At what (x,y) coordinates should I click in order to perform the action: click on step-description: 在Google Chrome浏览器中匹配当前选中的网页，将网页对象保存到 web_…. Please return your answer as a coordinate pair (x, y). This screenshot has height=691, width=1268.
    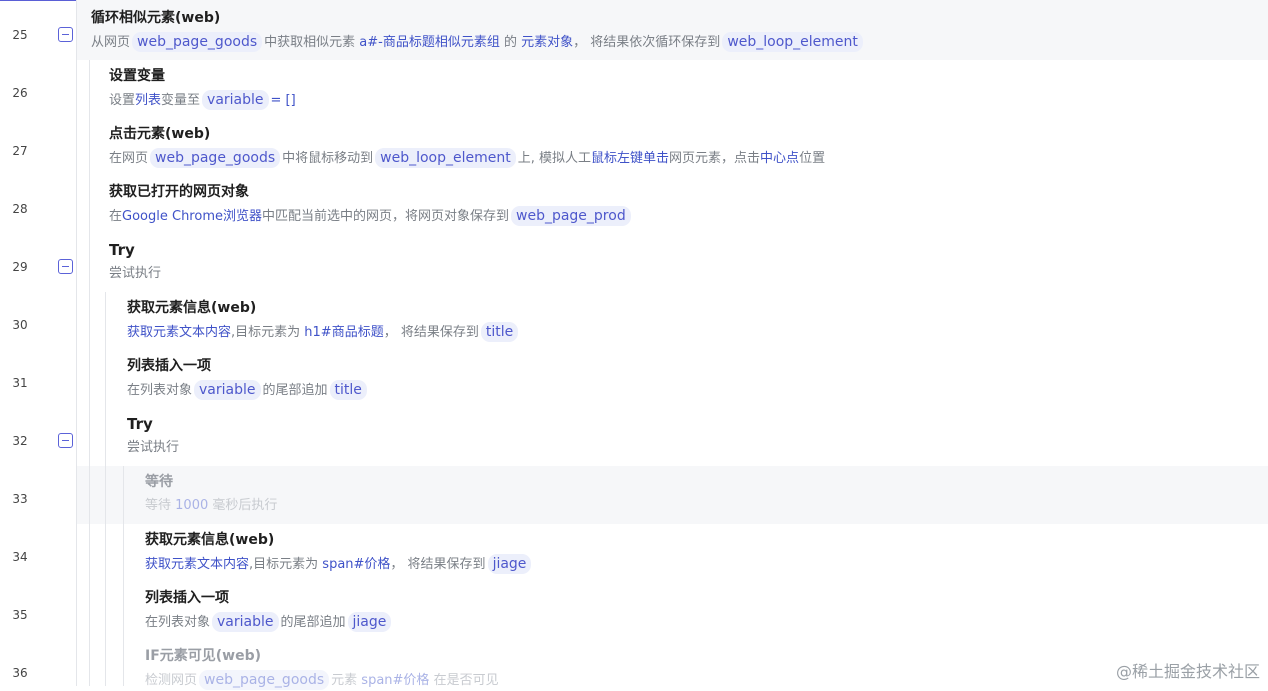
    Looking at the image, I should click on (371, 216).